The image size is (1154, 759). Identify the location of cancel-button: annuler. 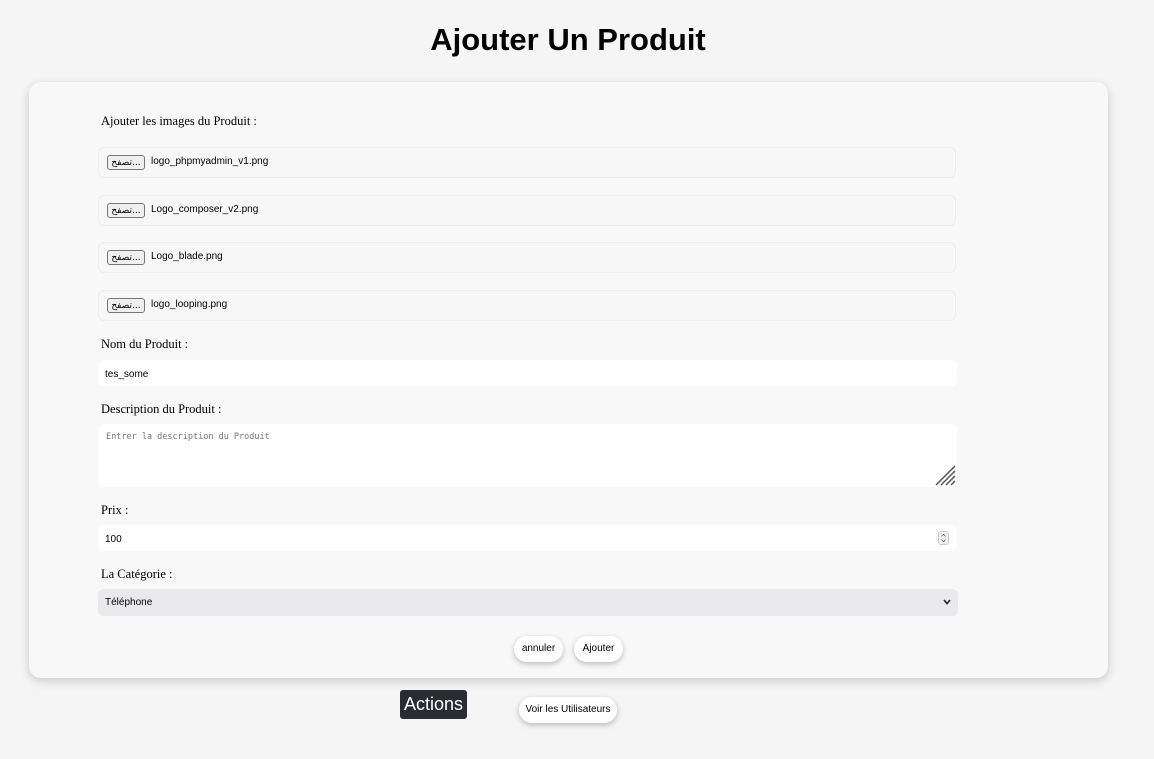
(538, 649).